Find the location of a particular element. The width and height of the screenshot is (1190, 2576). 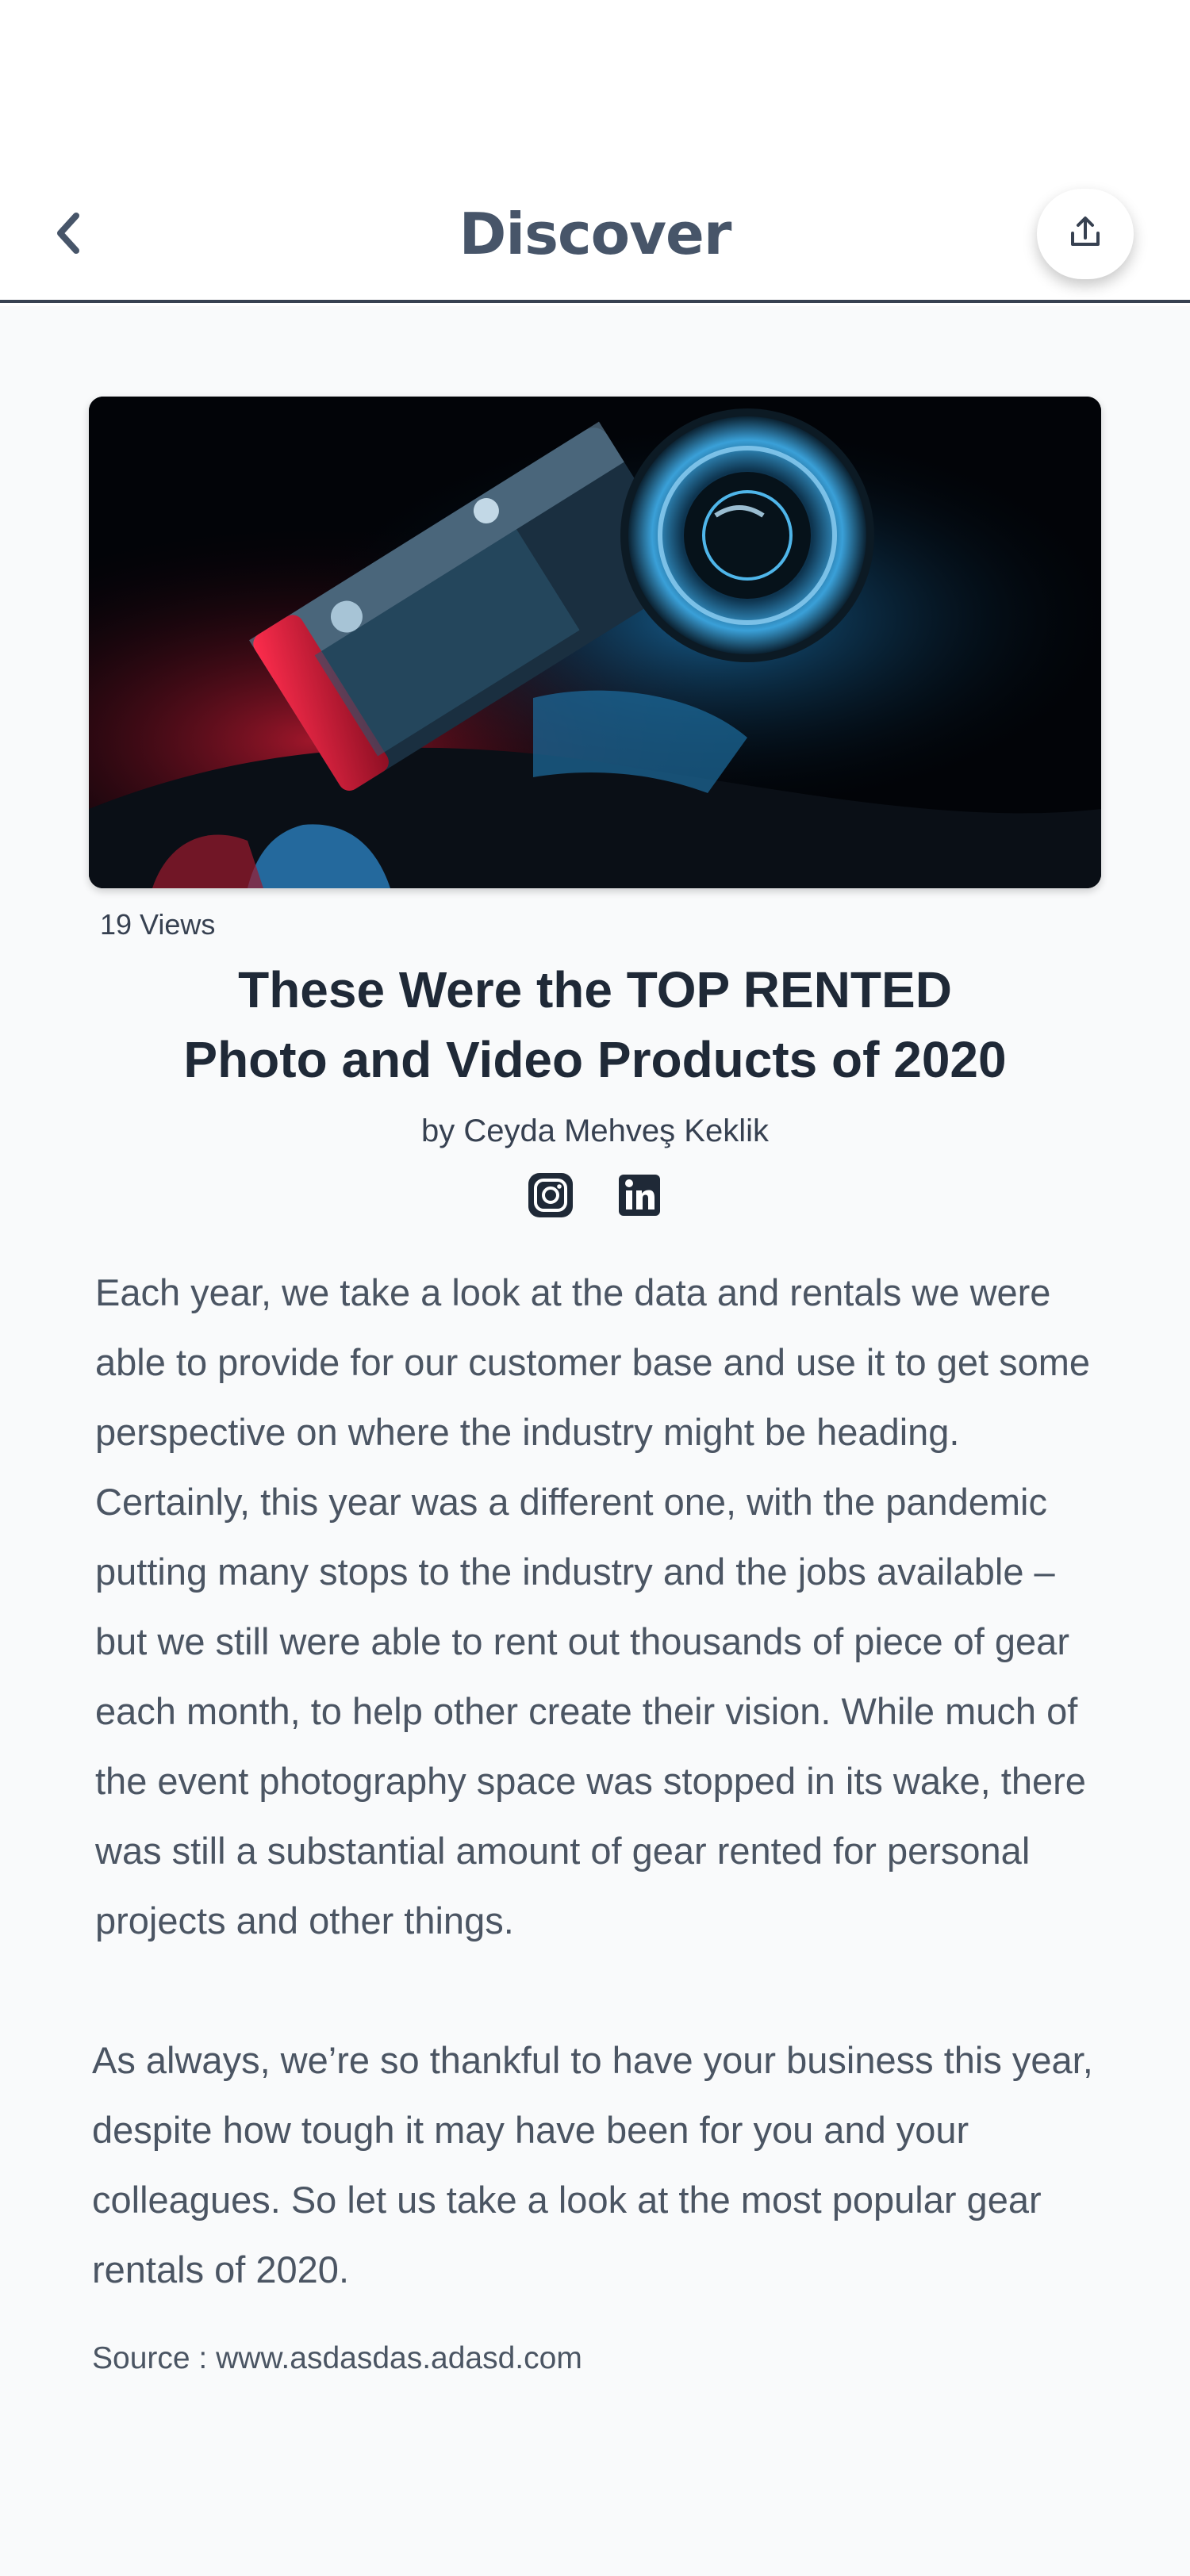

source-link: Source : www.asdasdas.adasd.com is located at coordinates (337, 2358).